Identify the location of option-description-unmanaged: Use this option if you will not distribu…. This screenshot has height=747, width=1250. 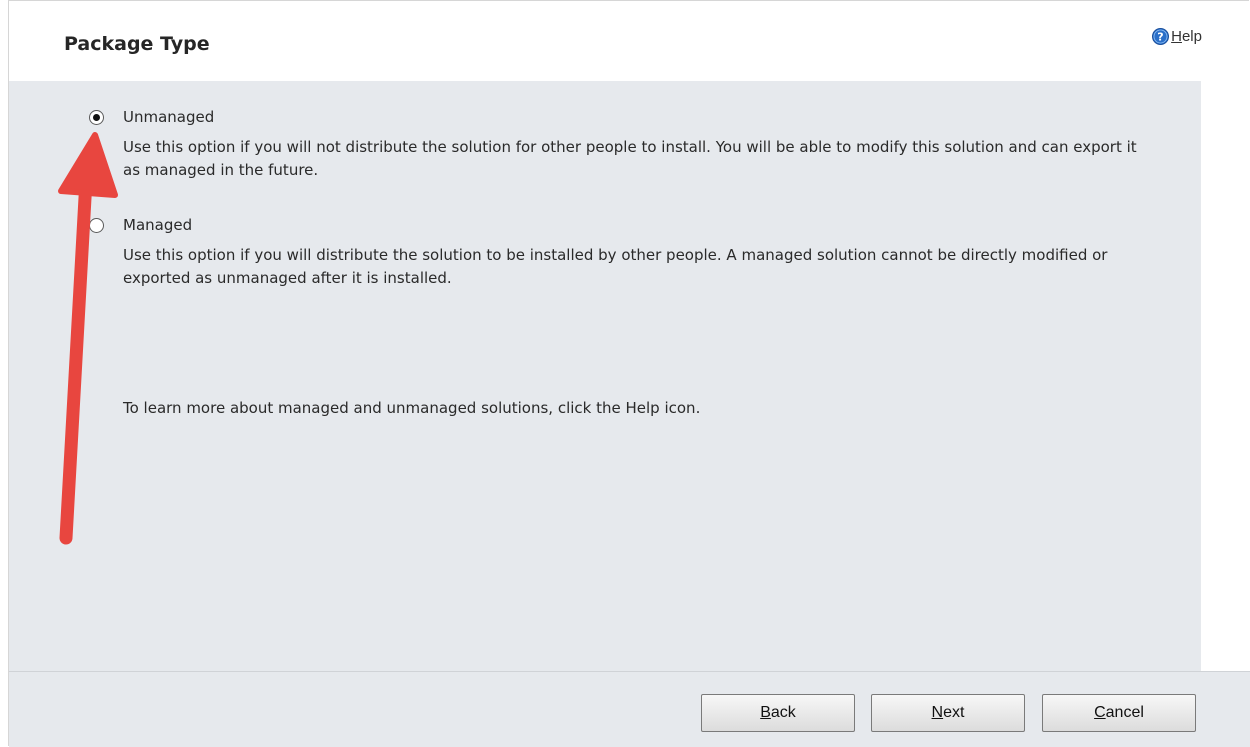
(630, 158).